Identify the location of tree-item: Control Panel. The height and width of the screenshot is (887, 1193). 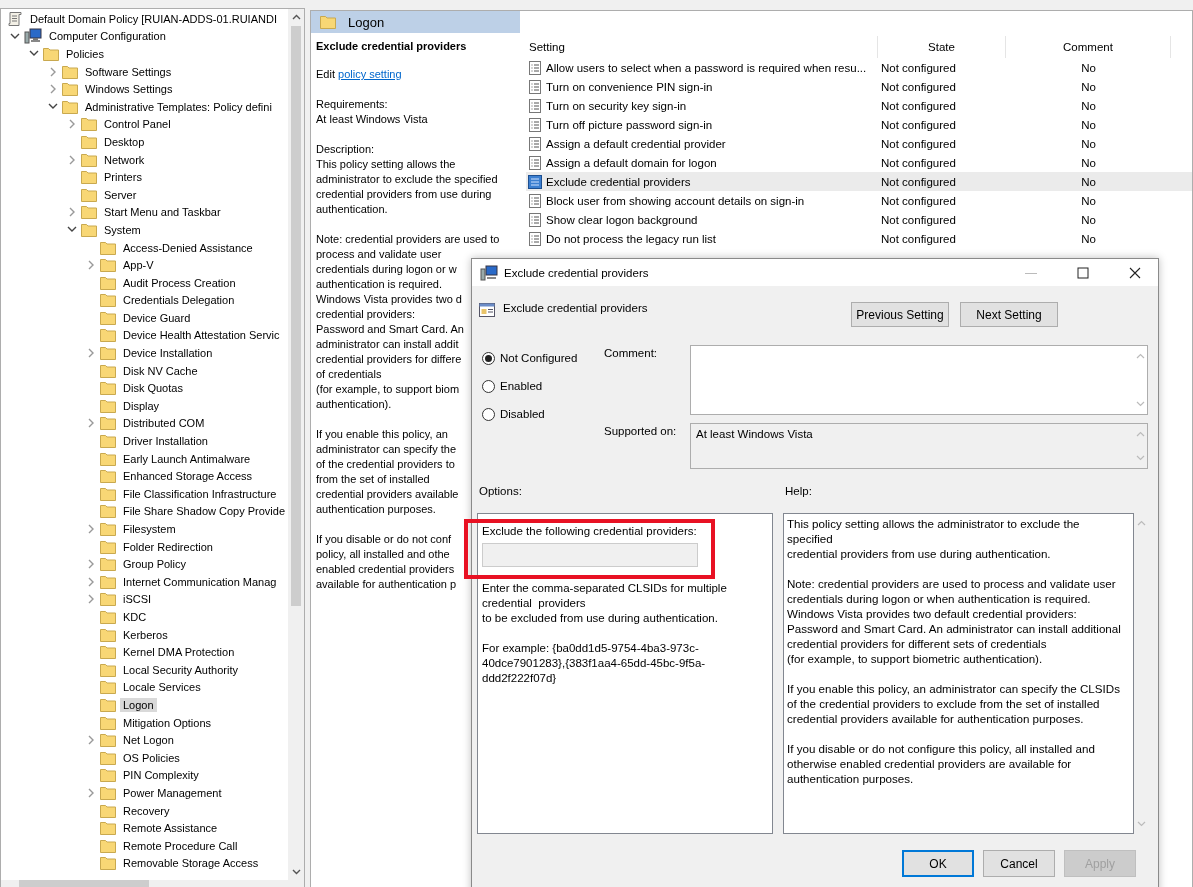
(137, 124).